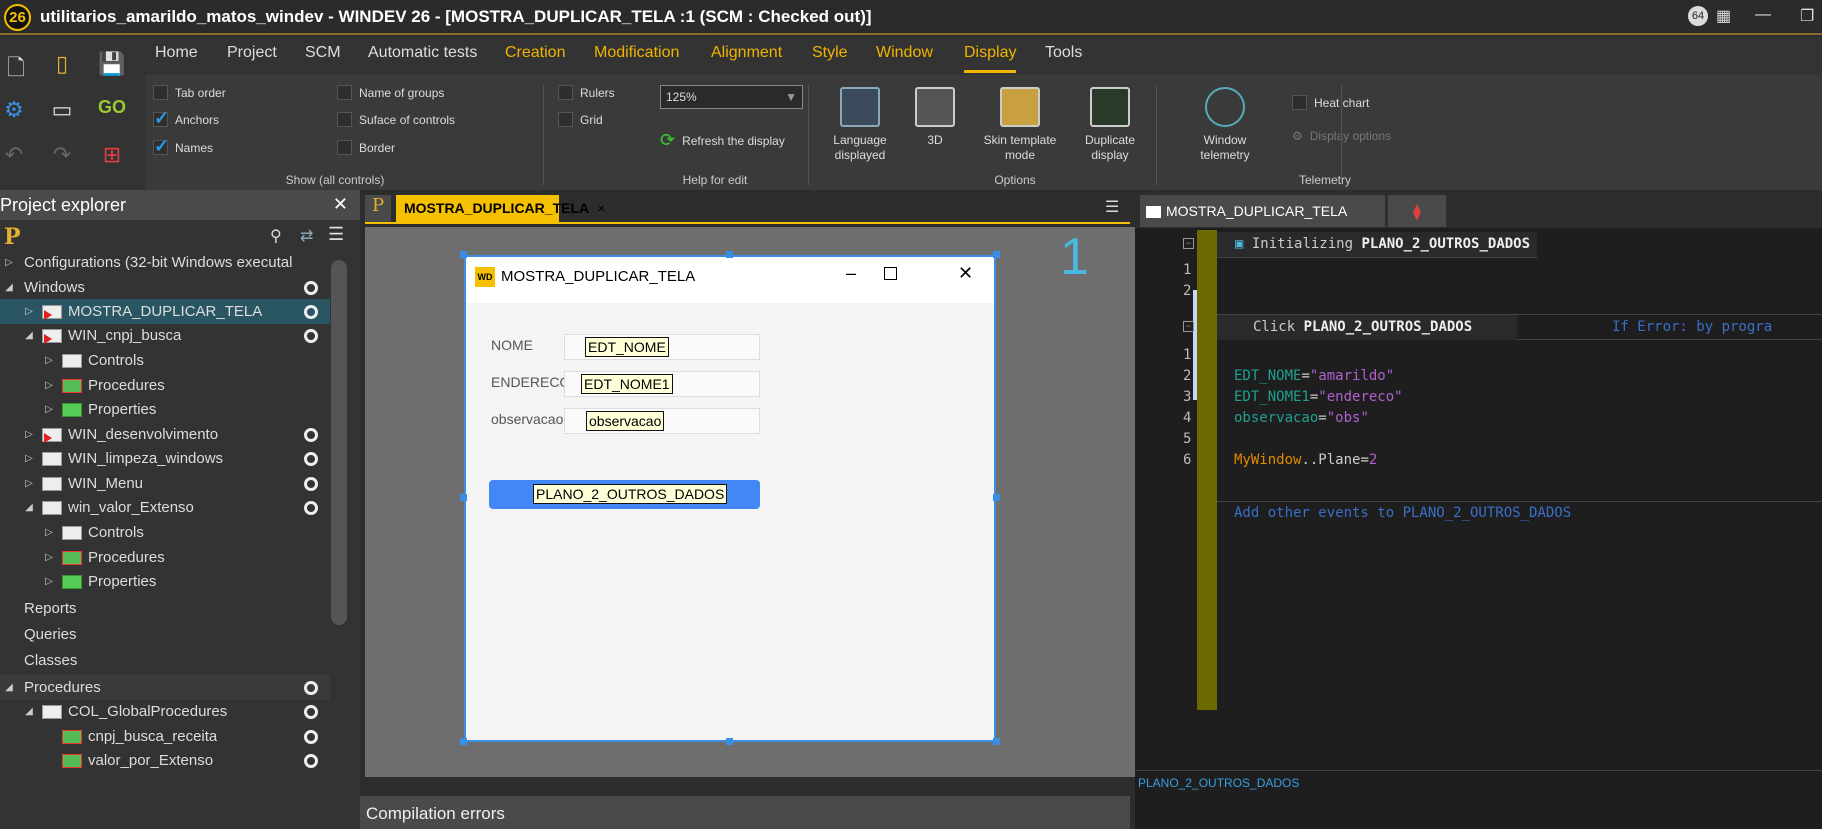  What do you see at coordinates (165, 483) in the screenshot?
I see `tree-item: ▷ WIN_Menu` at bounding box center [165, 483].